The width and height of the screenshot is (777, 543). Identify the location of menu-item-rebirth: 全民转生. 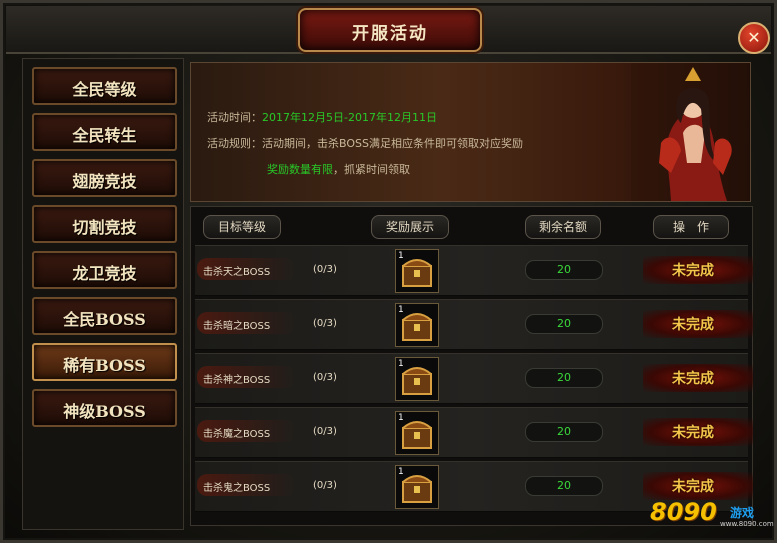
(104, 132).